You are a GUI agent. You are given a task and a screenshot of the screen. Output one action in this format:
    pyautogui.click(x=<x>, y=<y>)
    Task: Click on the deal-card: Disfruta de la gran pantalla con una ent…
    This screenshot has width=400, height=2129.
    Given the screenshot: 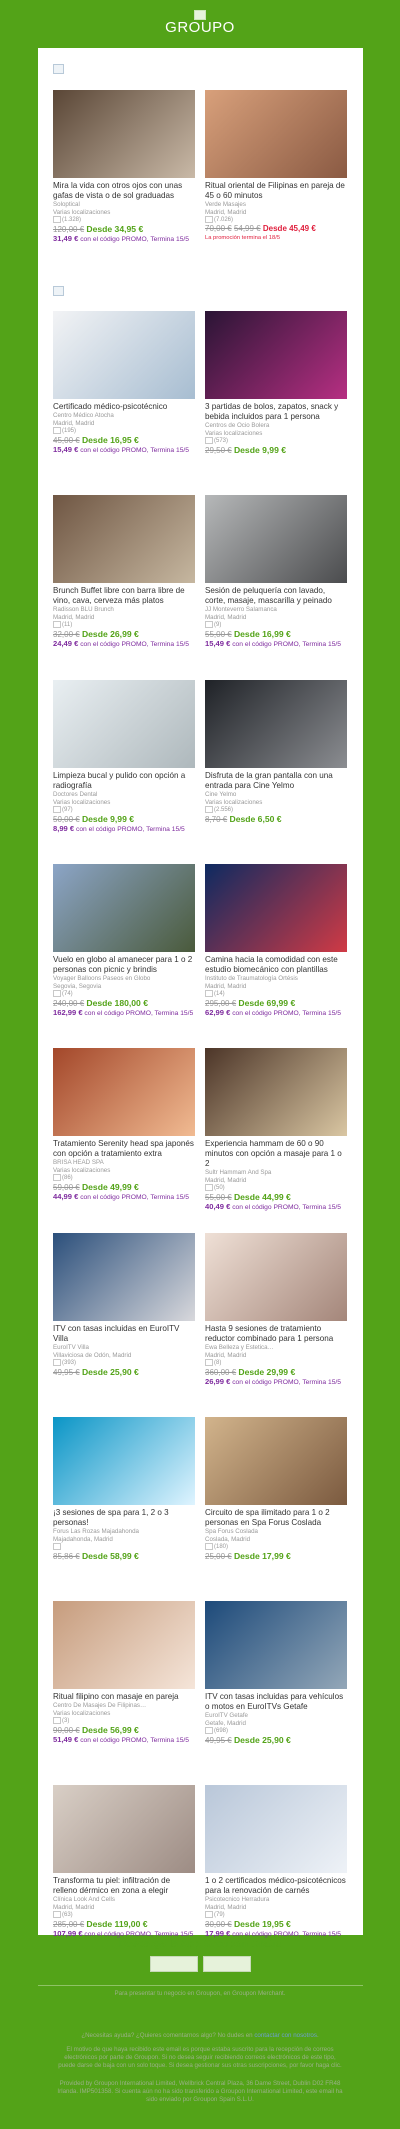 What is the action you would take?
    pyautogui.click(x=276, y=752)
    